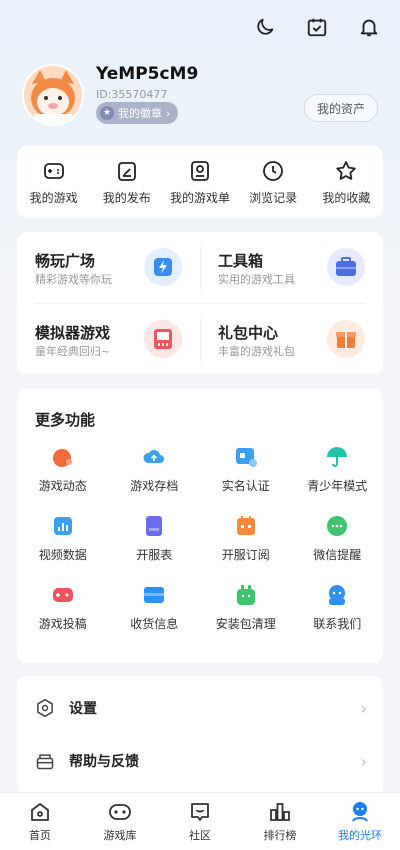 This screenshot has height=850, width=400. What do you see at coordinates (246, 595) in the screenshot?
I see `clean-icon` at bounding box center [246, 595].